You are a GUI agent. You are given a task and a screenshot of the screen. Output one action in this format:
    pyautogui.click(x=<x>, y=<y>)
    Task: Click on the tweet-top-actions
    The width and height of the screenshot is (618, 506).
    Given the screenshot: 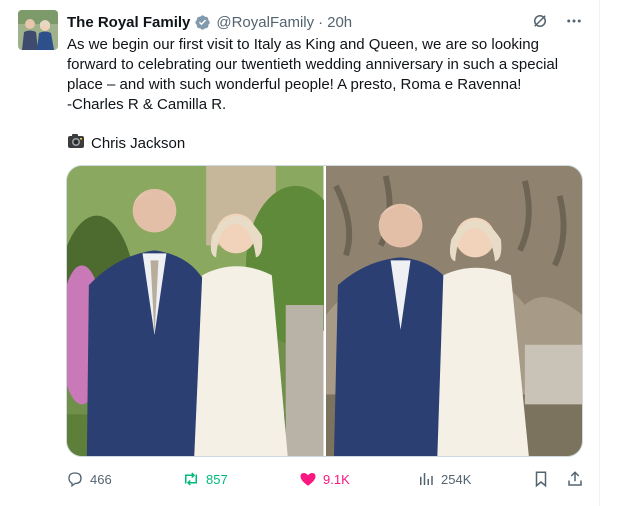 What is the action you would take?
    pyautogui.click(x=557, y=21)
    